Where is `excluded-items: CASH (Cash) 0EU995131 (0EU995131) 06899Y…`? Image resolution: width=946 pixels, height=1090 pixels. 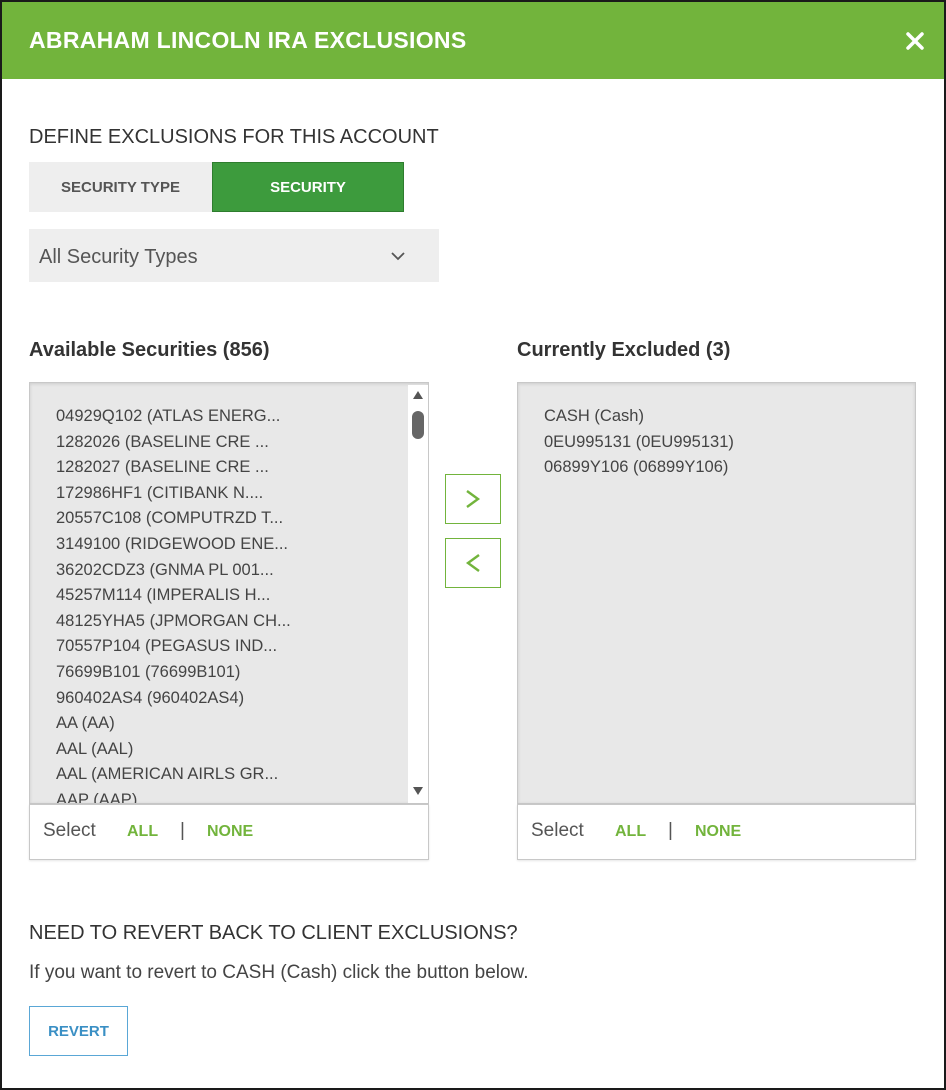
excluded-items: CASH (Cash) 0EU995131 (0EU995131) 06899Y… is located at coordinates (718, 442).